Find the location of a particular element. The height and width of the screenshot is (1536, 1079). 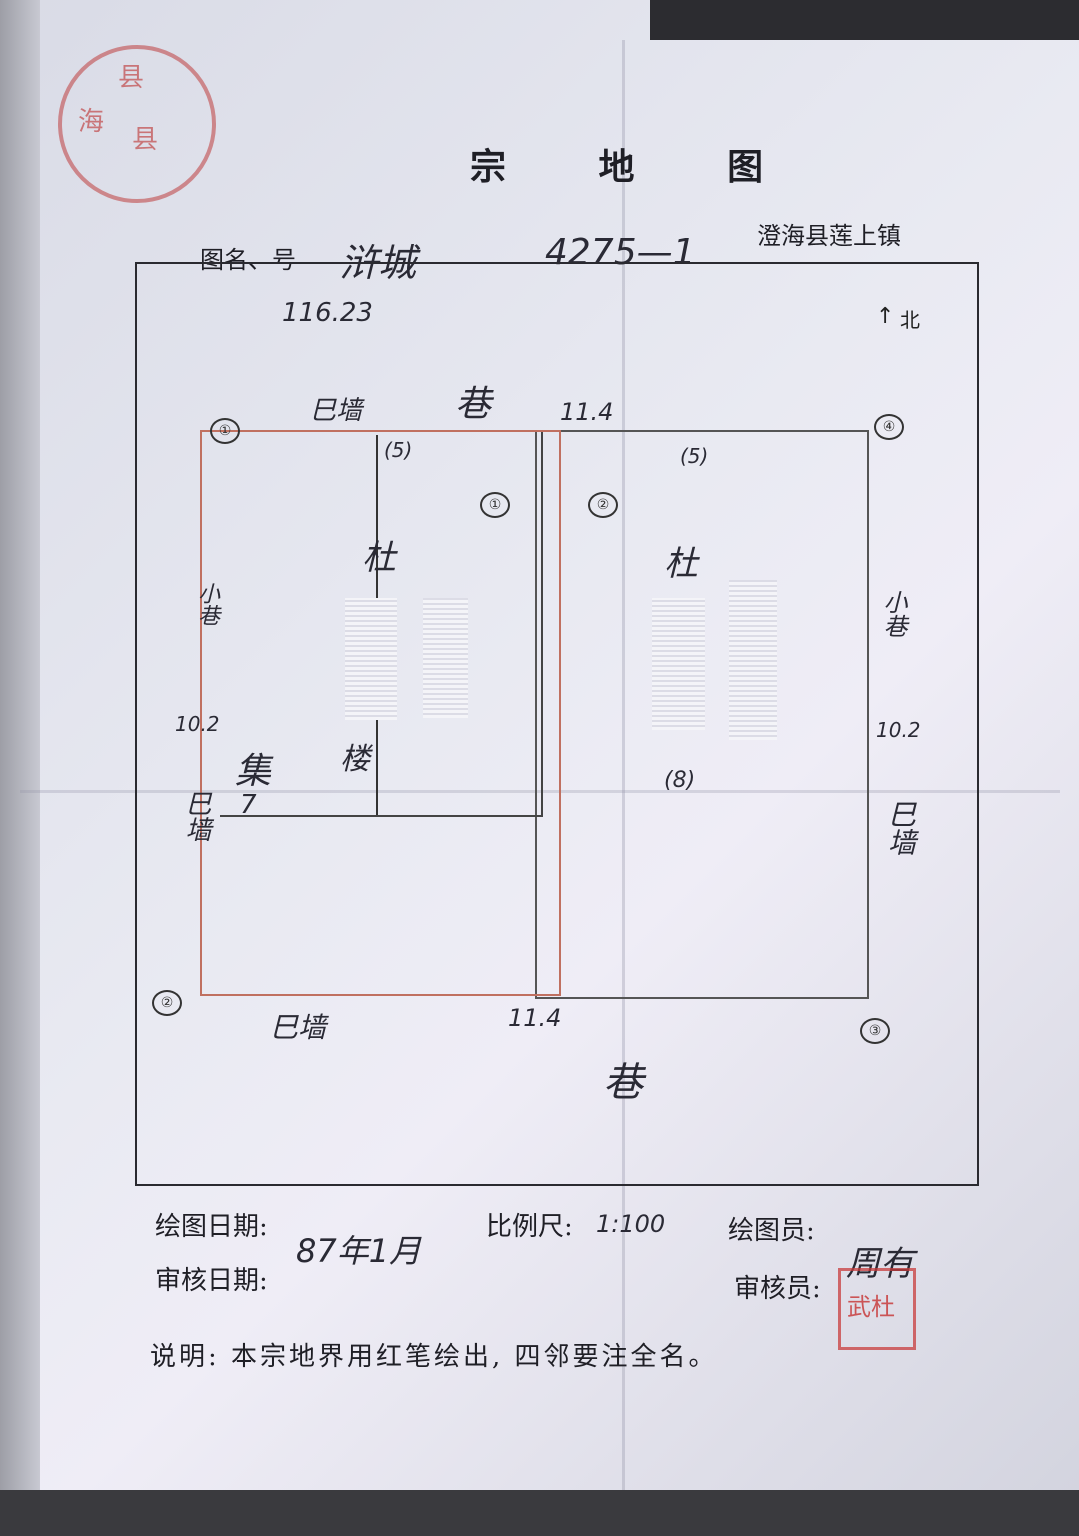

neighbor-left-lane: 小巷 is located at coordinates (206, 604).